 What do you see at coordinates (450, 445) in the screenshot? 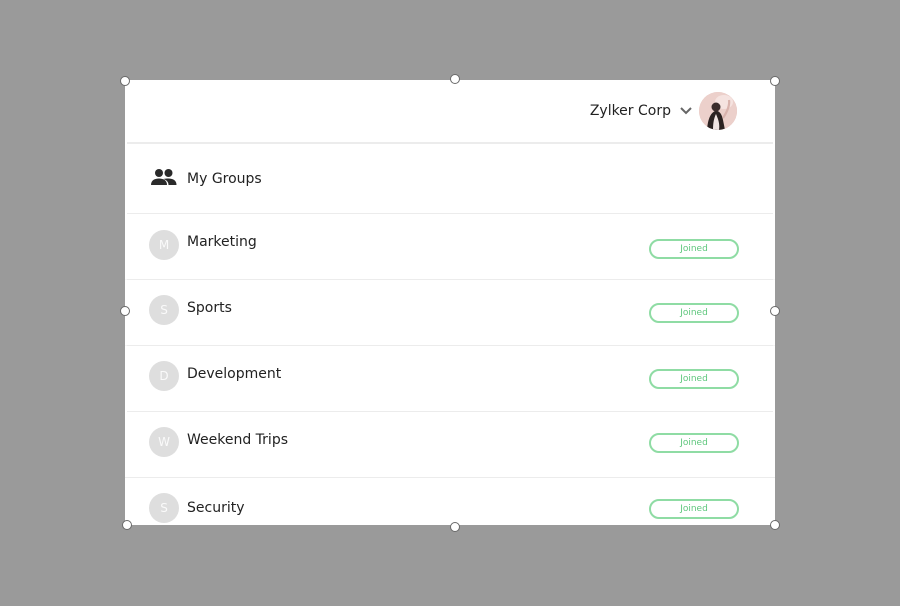
I see `group-row-weekend-trips: W Weekend Trips Joined` at bounding box center [450, 445].